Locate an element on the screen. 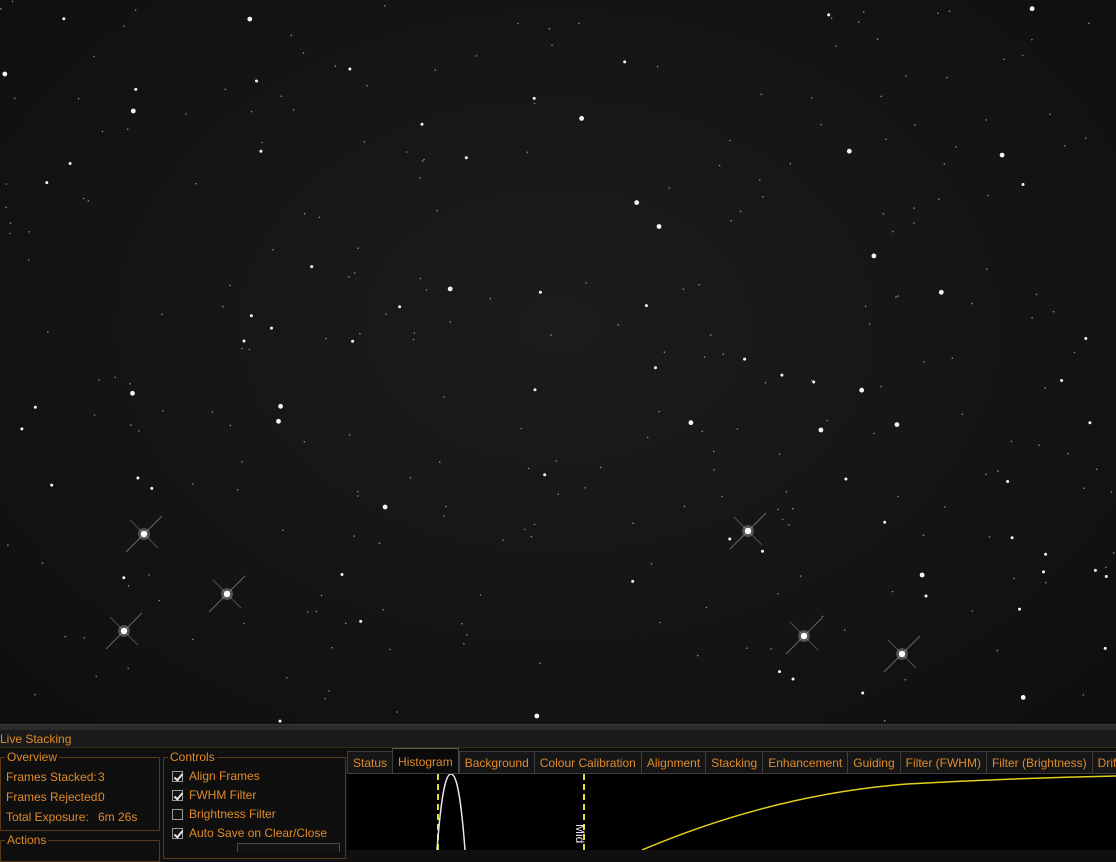 The image size is (1116, 862). frames-stacked-label: Frames Stacked: is located at coordinates (51, 777).